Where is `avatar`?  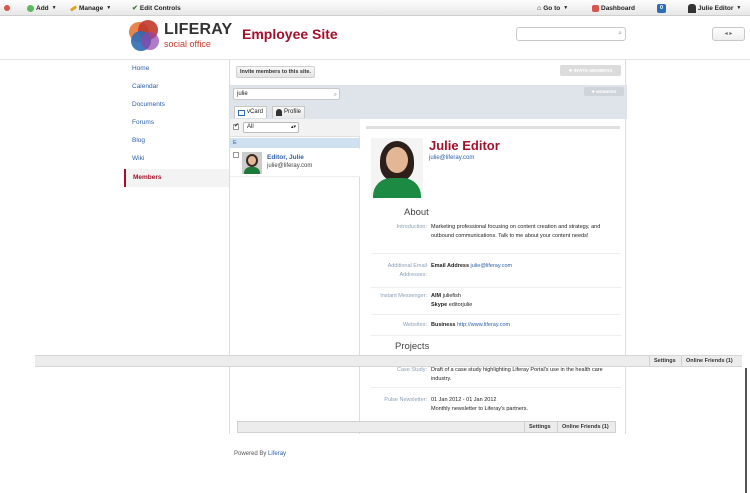 avatar is located at coordinates (252, 163).